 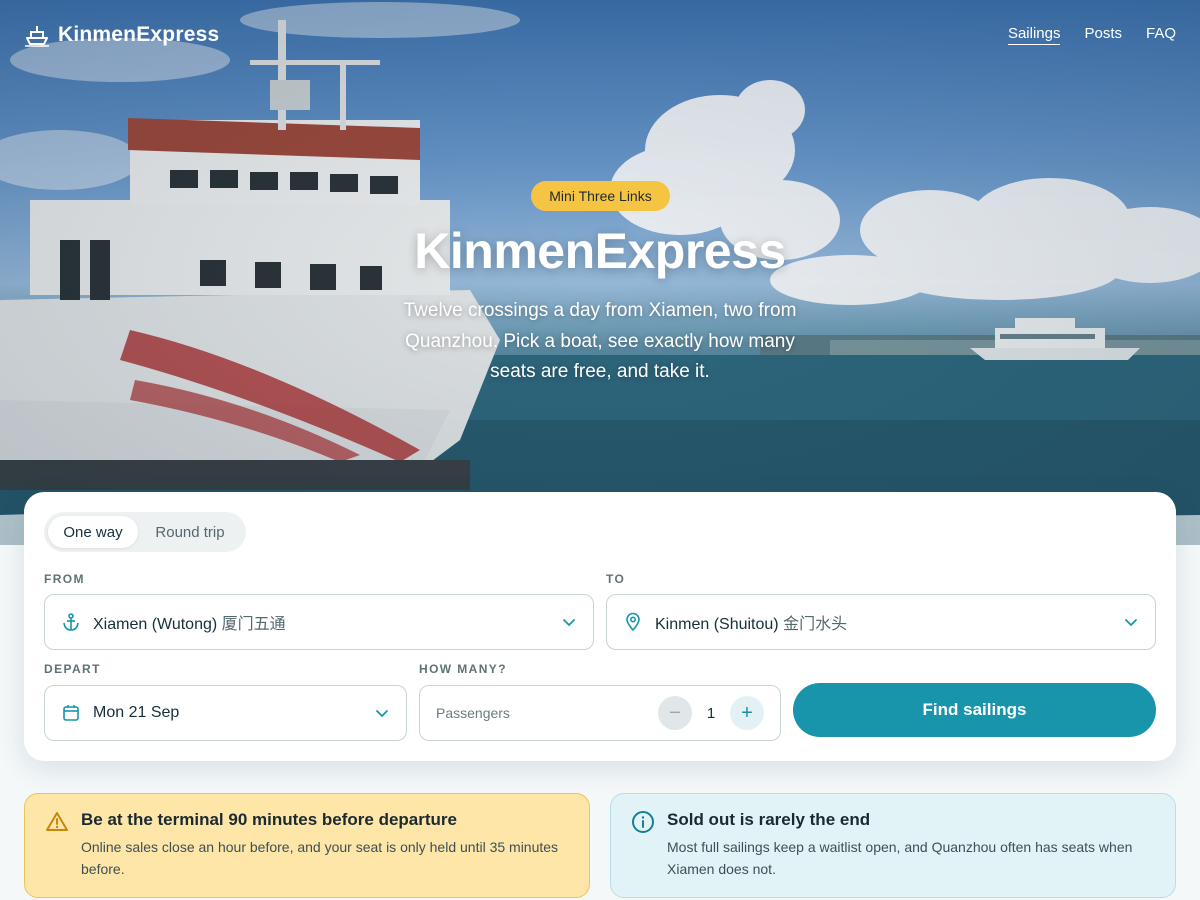 I want to click on from-value-en: Xiamen (Wutong), so click(x=155, y=624).